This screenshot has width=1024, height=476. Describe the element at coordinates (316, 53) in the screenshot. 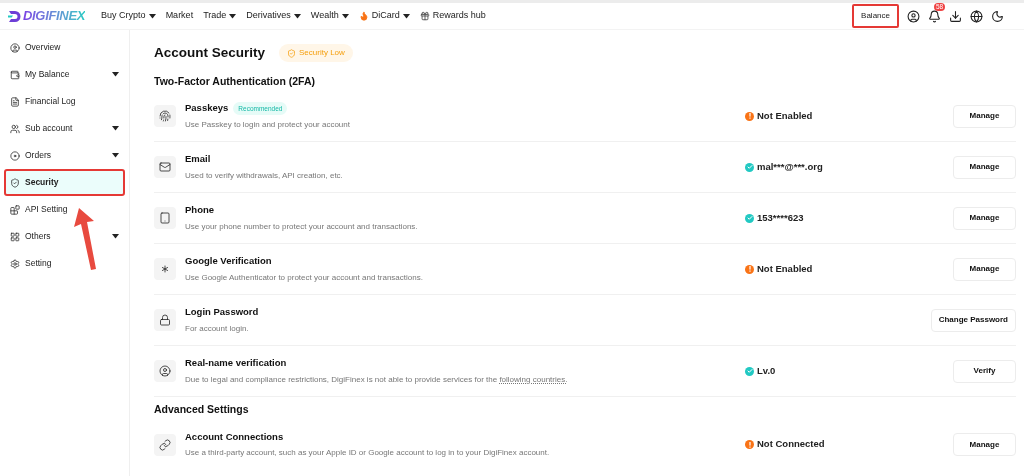

I see `security-level-badge: Security Low` at that location.